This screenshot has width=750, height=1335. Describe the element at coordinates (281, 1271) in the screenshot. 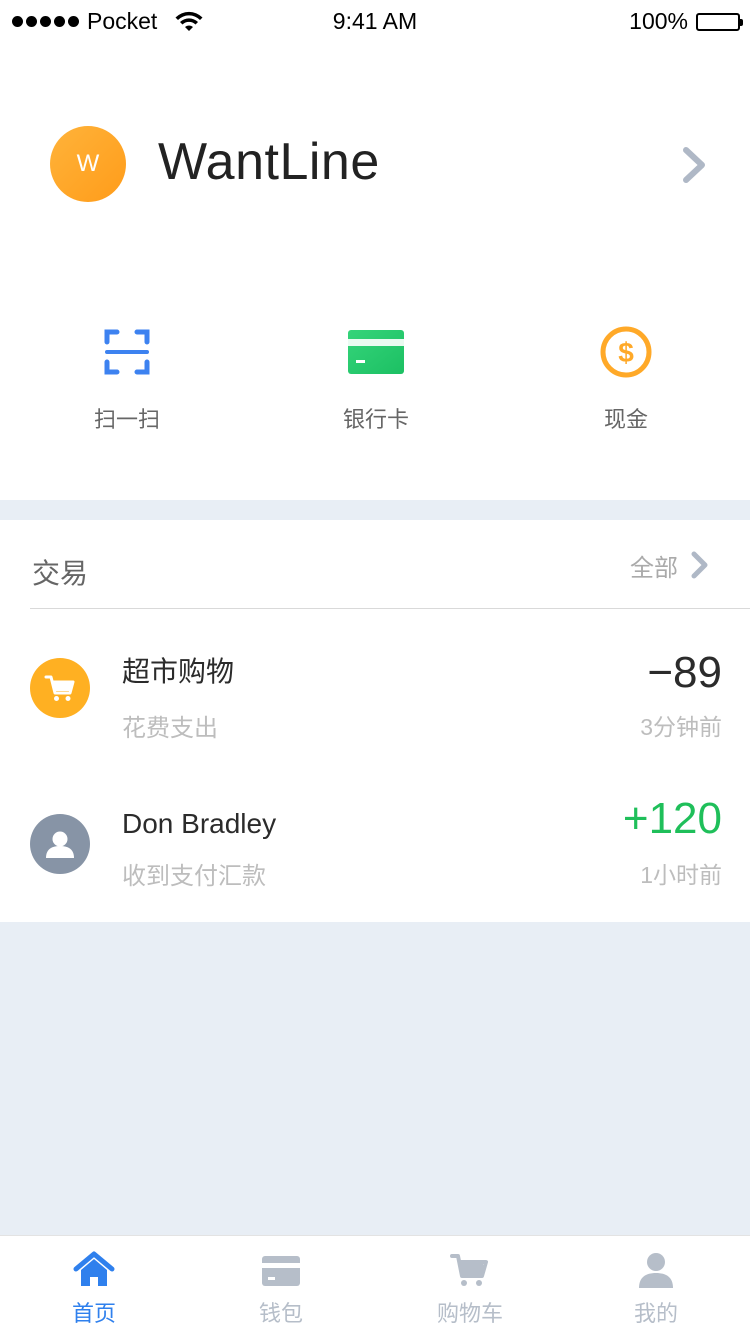

I see `wallet-card-icon` at that location.